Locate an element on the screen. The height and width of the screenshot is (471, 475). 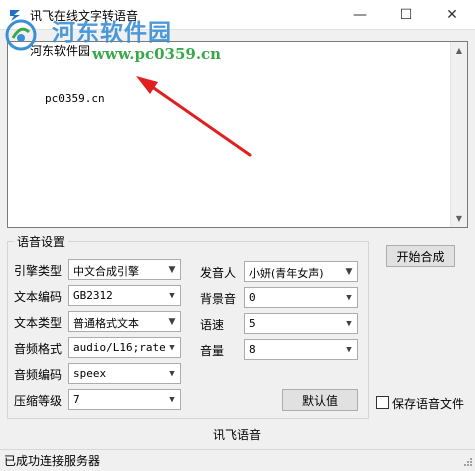
background-sound-value: 0 is located at coordinates (252, 297).